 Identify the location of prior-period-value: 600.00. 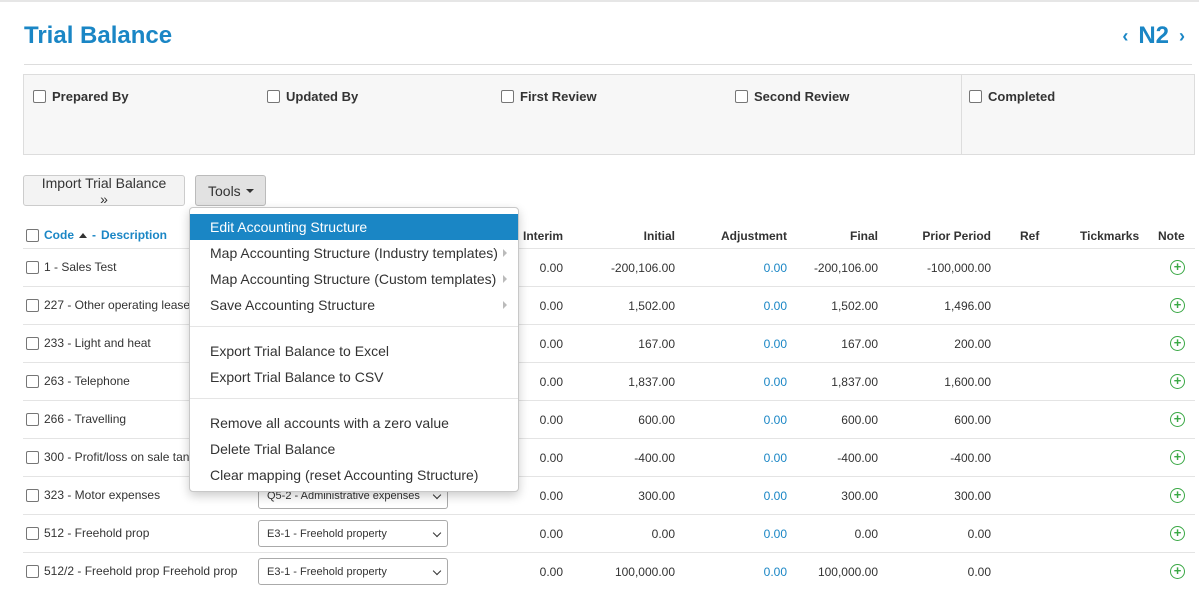
(972, 420).